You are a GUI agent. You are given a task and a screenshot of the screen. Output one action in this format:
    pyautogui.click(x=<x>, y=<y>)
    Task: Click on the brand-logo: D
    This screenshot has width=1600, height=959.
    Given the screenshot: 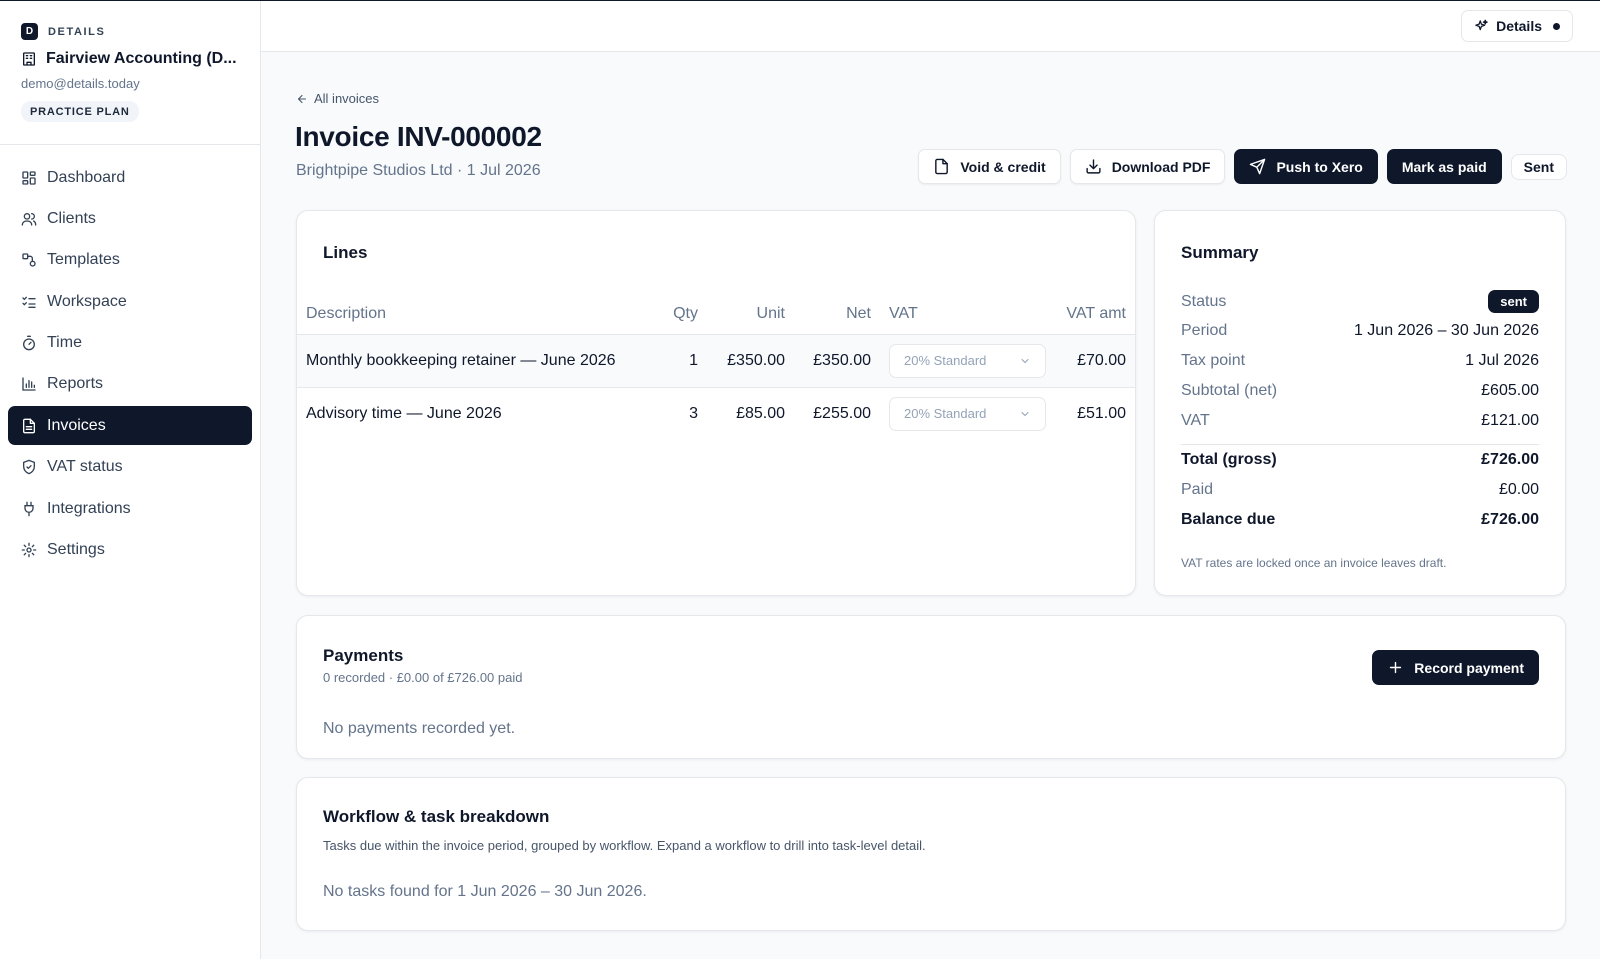 What is the action you would take?
    pyautogui.click(x=29, y=31)
    